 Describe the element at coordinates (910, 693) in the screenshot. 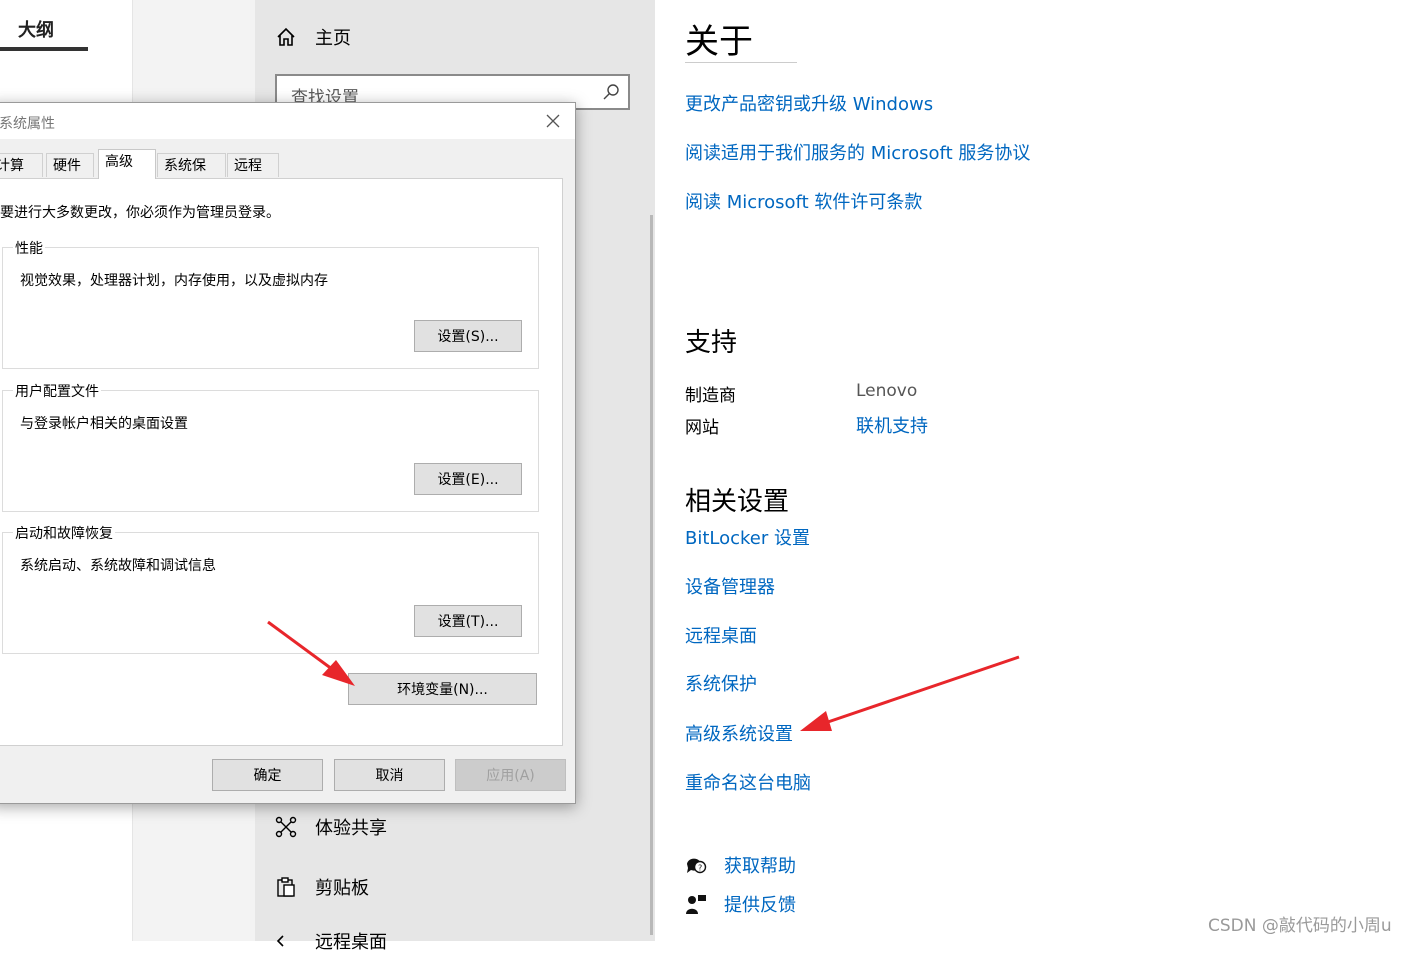

I see `arrow-to-advanced-settings` at that location.